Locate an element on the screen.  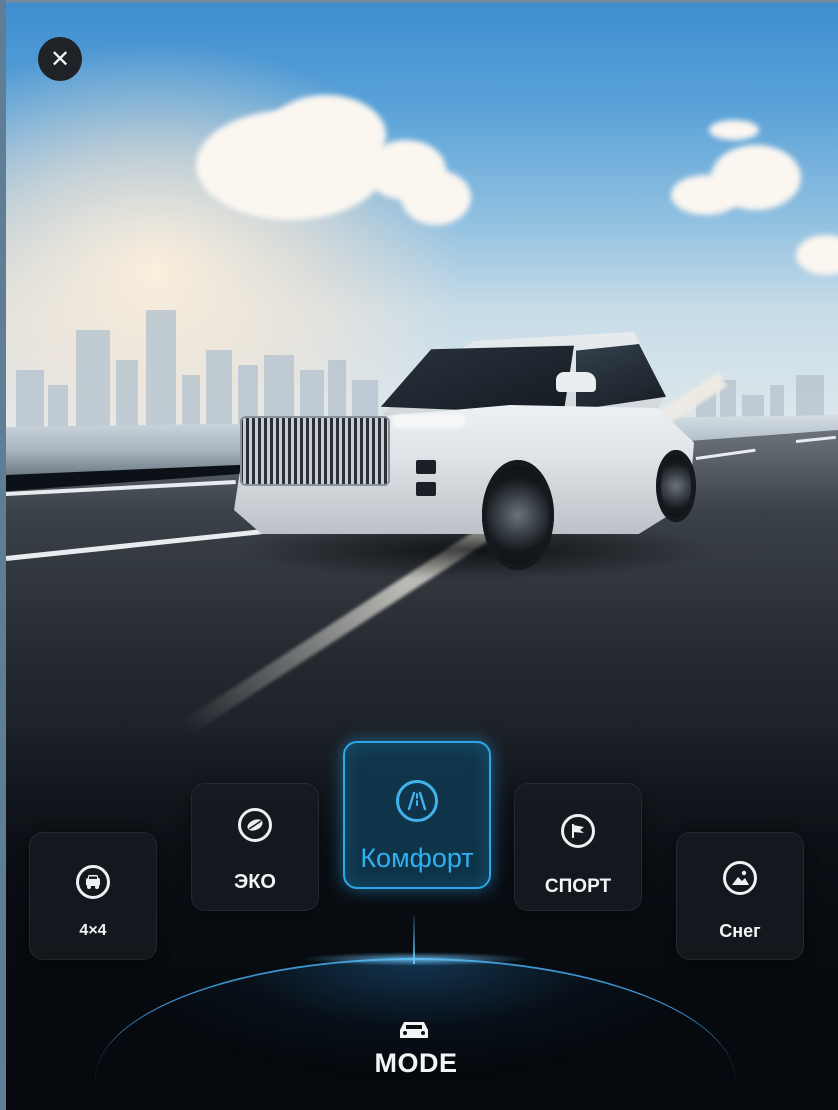
mode-label-snow: Снег is located at coordinates (740, 931).